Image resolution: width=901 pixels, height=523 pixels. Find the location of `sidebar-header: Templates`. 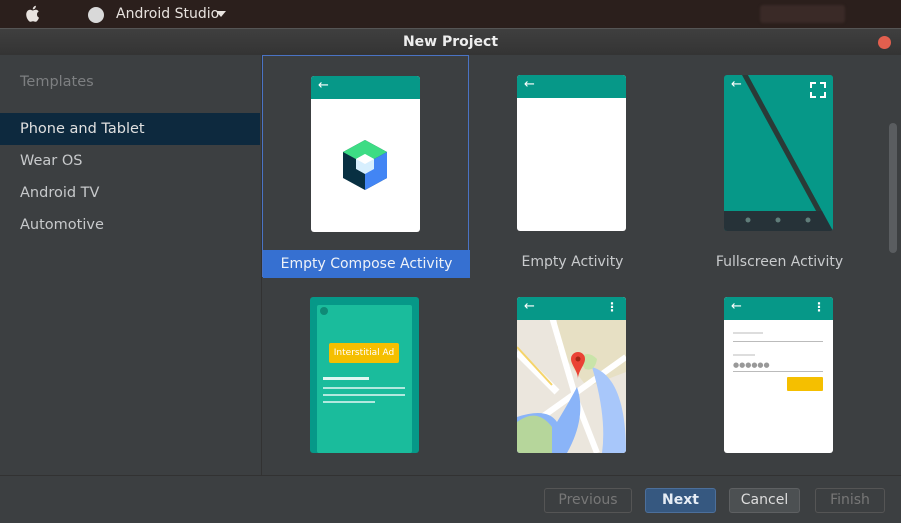

sidebar-header: Templates is located at coordinates (57, 82).